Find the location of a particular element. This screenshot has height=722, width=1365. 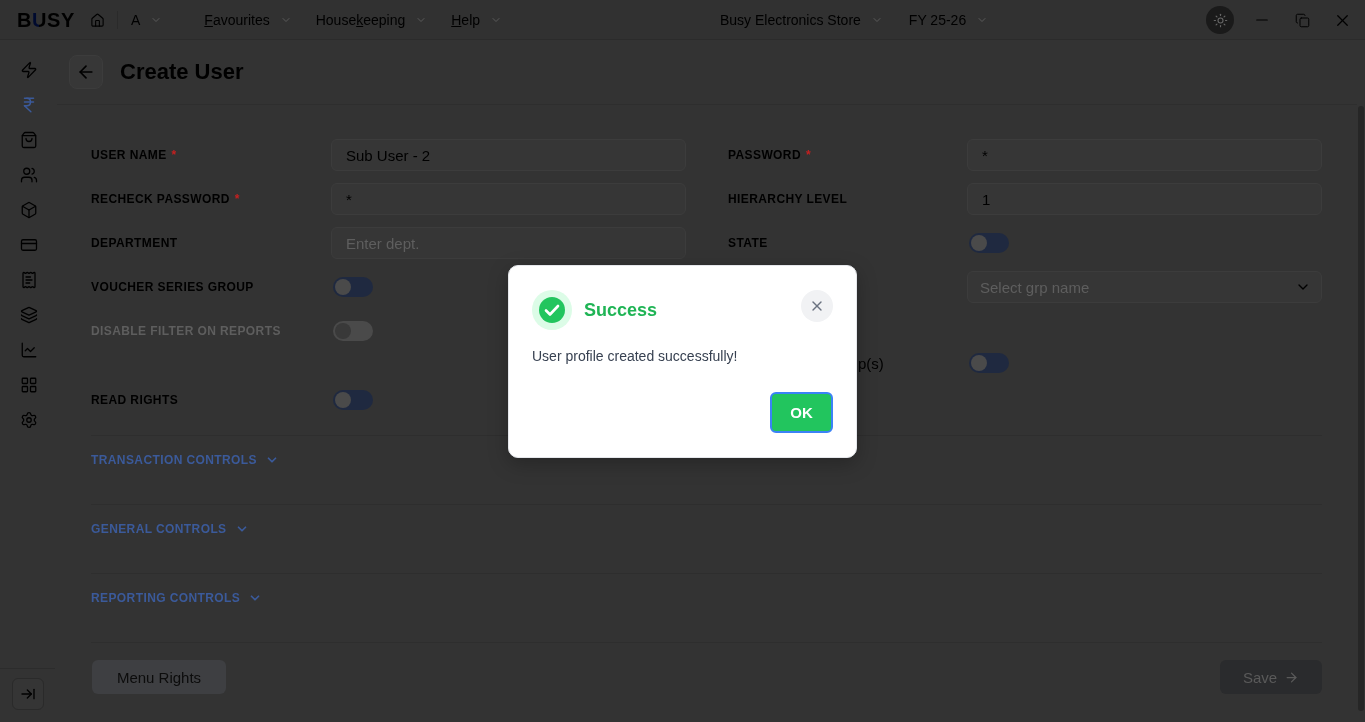

close-button is located at coordinates (817, 305).